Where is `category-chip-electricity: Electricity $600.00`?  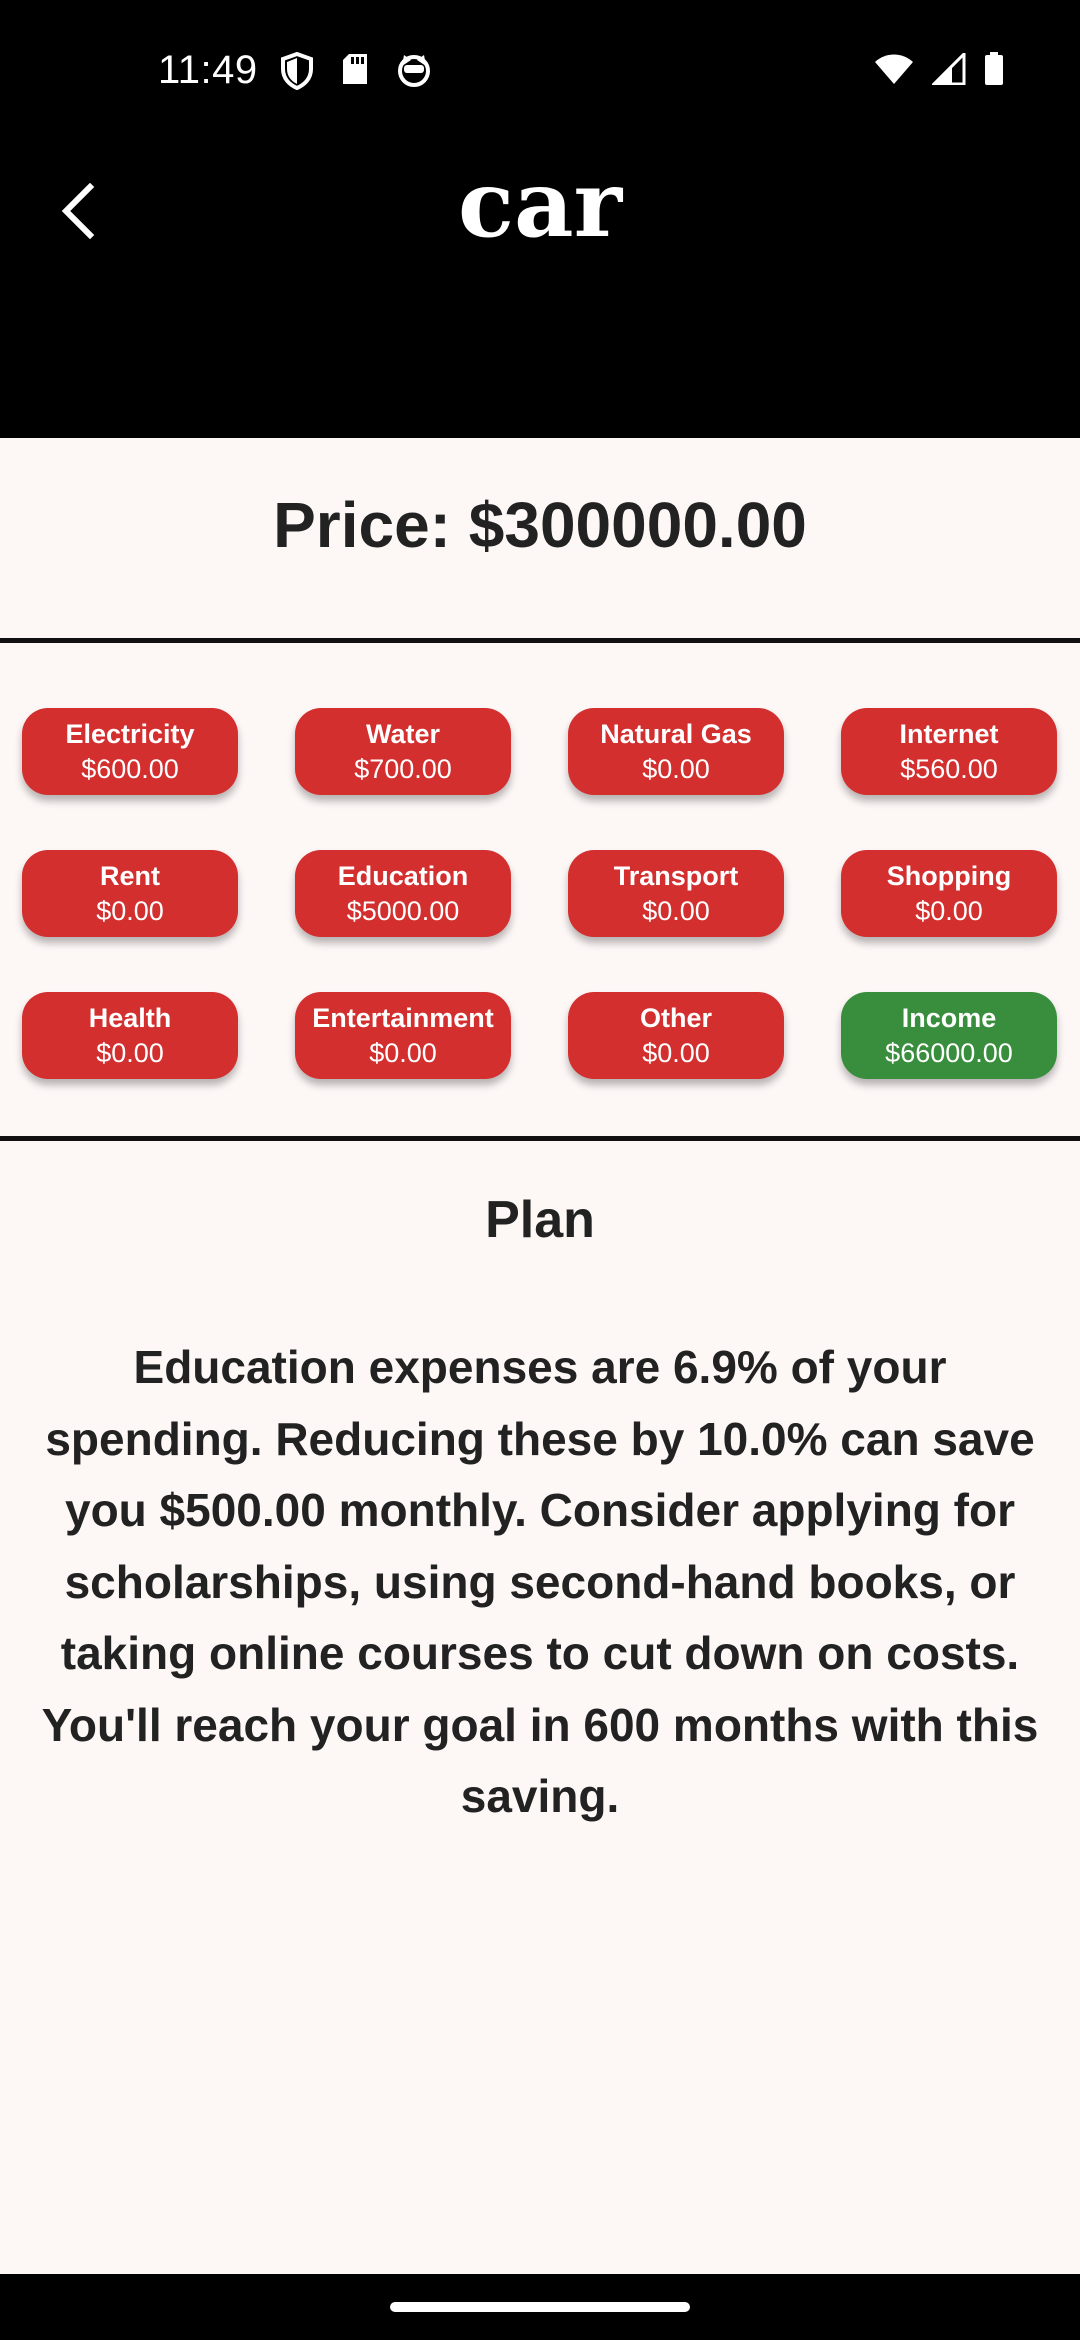
category-chip-electricity: Electricity $600.00 is located at coordinates (130, 751).